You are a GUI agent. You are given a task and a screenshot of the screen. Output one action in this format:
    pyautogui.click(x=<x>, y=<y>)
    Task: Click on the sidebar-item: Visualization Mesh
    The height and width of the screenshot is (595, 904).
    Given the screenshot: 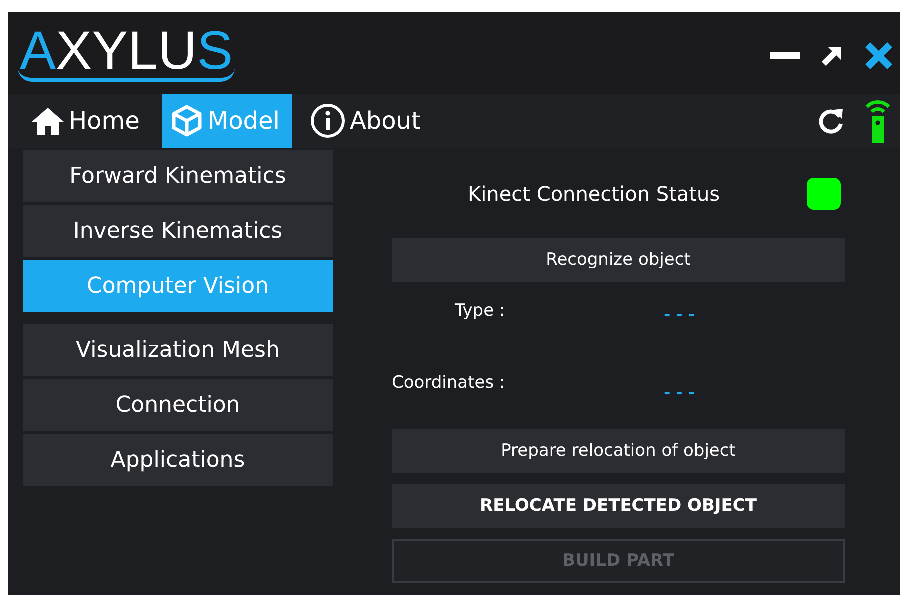 What is the action you would take?
    pyautogui.click(x=178, y=350)
    